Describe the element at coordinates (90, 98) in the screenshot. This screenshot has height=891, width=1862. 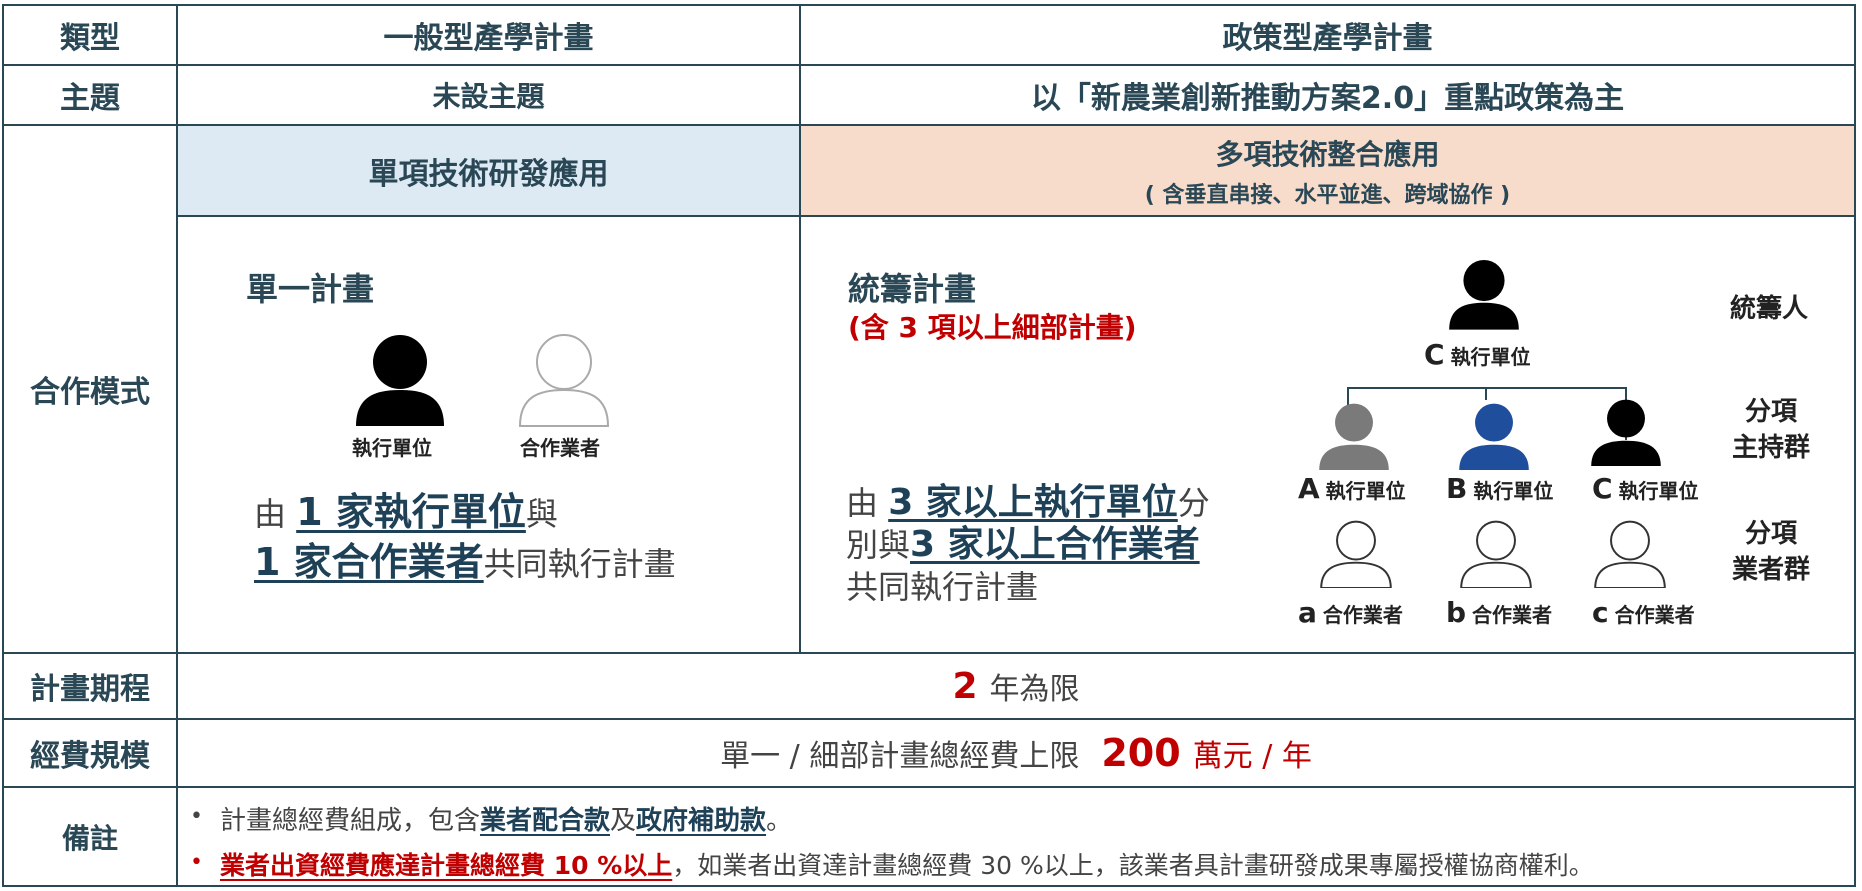
I see `theme-label: 主題` at that location.